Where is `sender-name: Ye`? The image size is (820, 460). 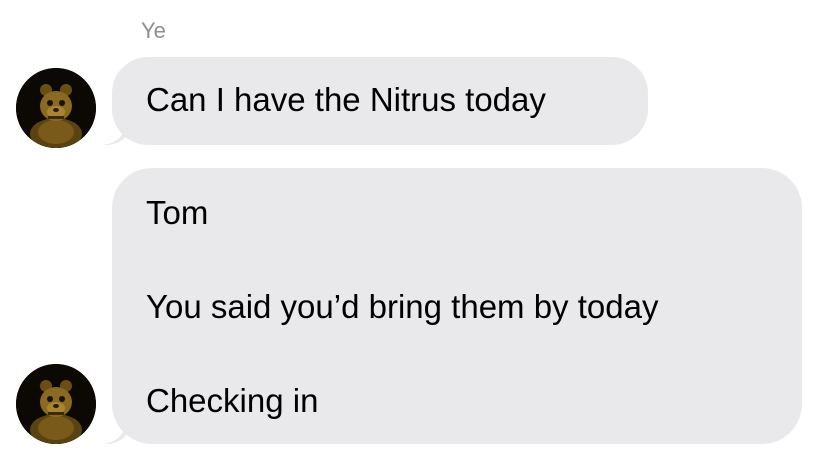 sender-name: Ye is located at coordinates (153, 30).